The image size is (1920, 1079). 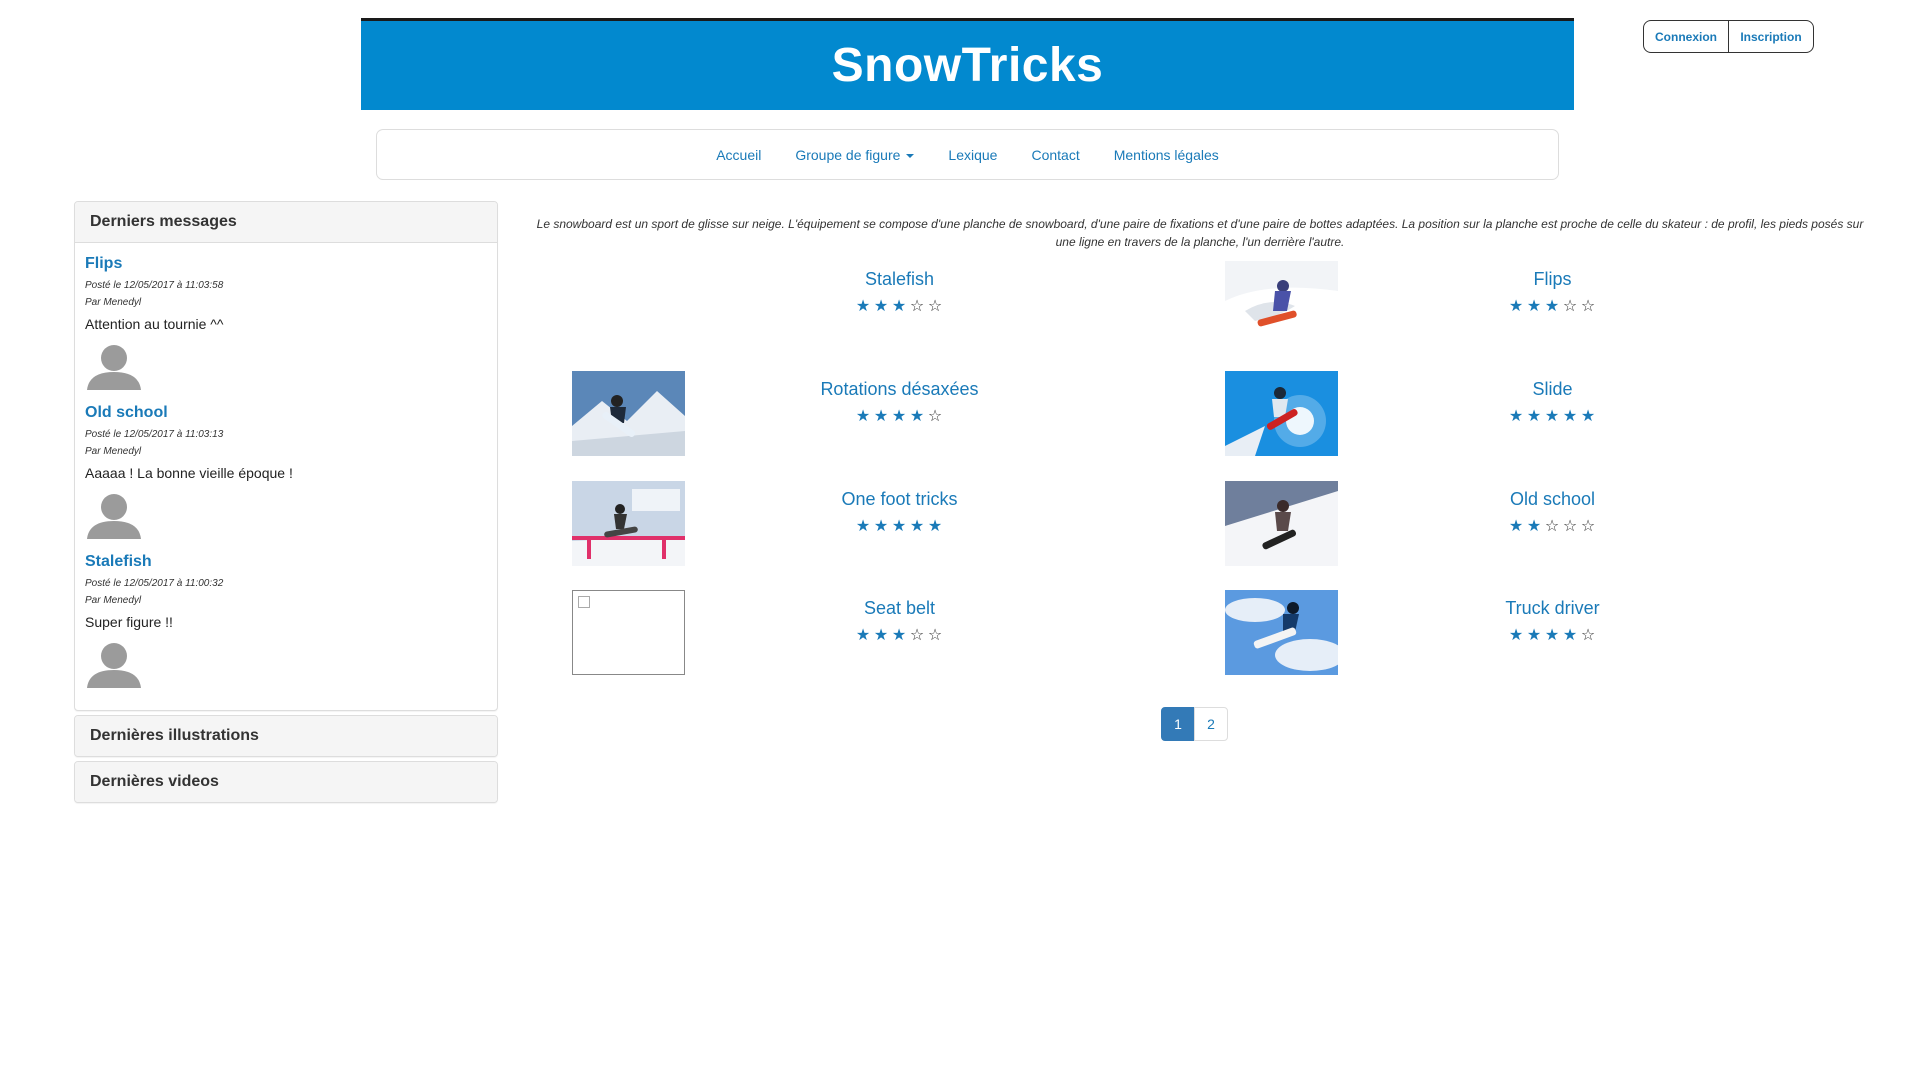 What do you see at coordinates (1552, 608) in the screenshot?
I see `trick-name: Truck driver` at bounding box center [1552, 608].